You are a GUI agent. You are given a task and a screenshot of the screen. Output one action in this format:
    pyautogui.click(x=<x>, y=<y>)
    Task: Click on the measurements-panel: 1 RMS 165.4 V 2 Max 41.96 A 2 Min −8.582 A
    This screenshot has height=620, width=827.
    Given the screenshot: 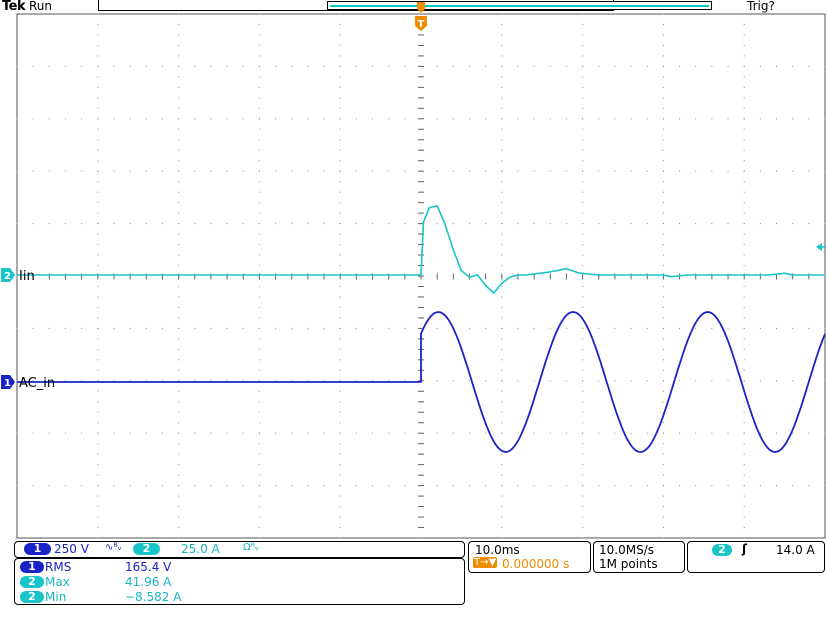 What is the action you would take?
    pyautogui.click(x=239, y=581)
    